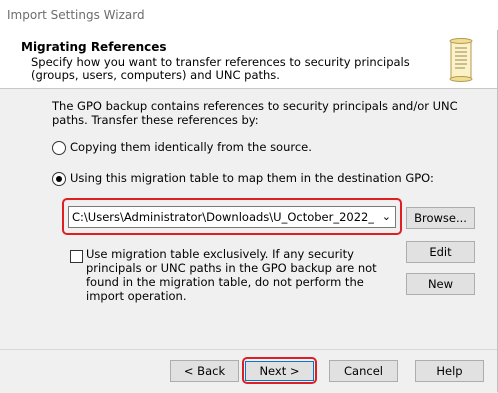  I want to click on radio-copy-identically, so click(59, 148).